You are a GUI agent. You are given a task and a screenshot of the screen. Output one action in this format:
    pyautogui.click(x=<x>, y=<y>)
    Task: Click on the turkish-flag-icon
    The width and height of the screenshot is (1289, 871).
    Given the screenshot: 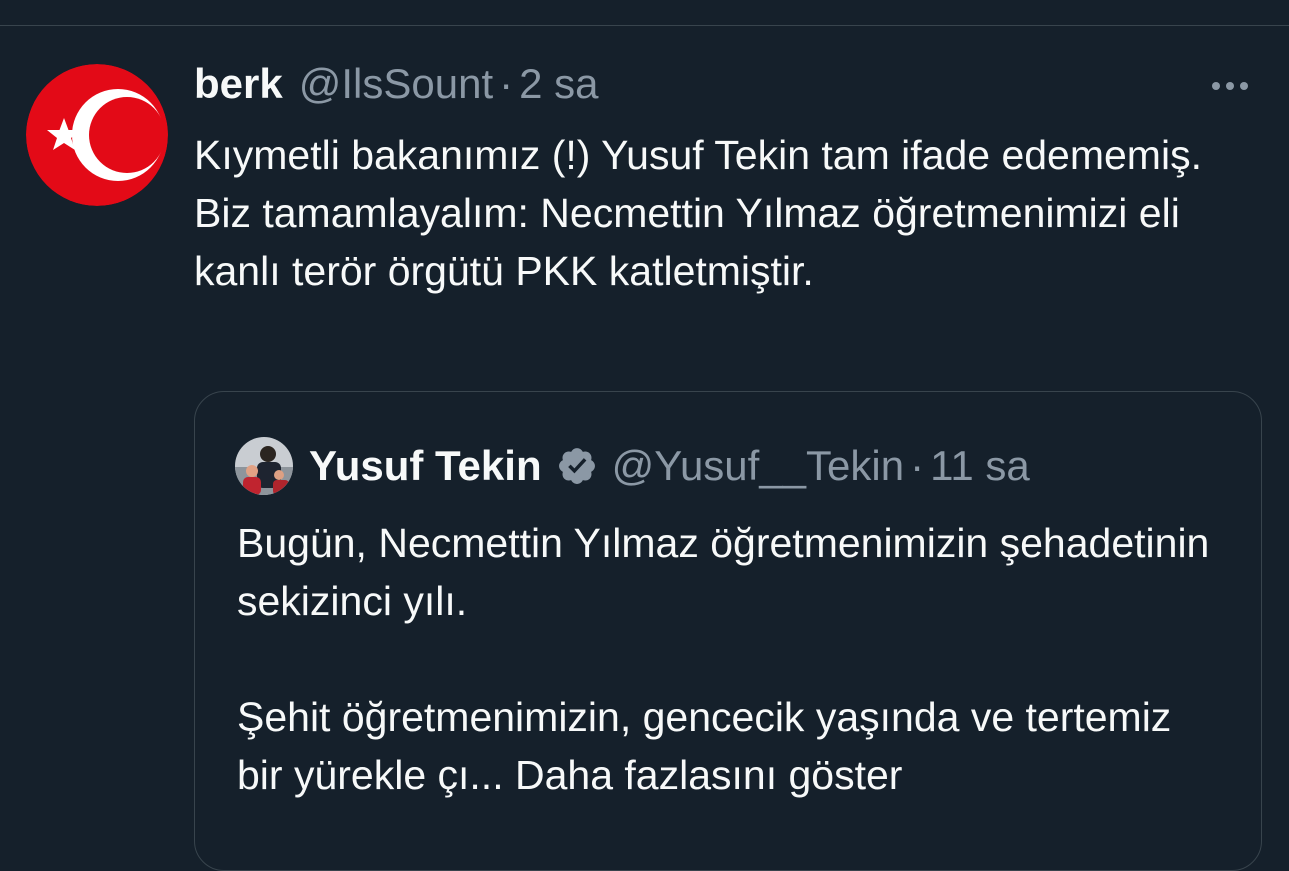 What is the action you would take?
    pyautogui.click(x=97, y=135)
    